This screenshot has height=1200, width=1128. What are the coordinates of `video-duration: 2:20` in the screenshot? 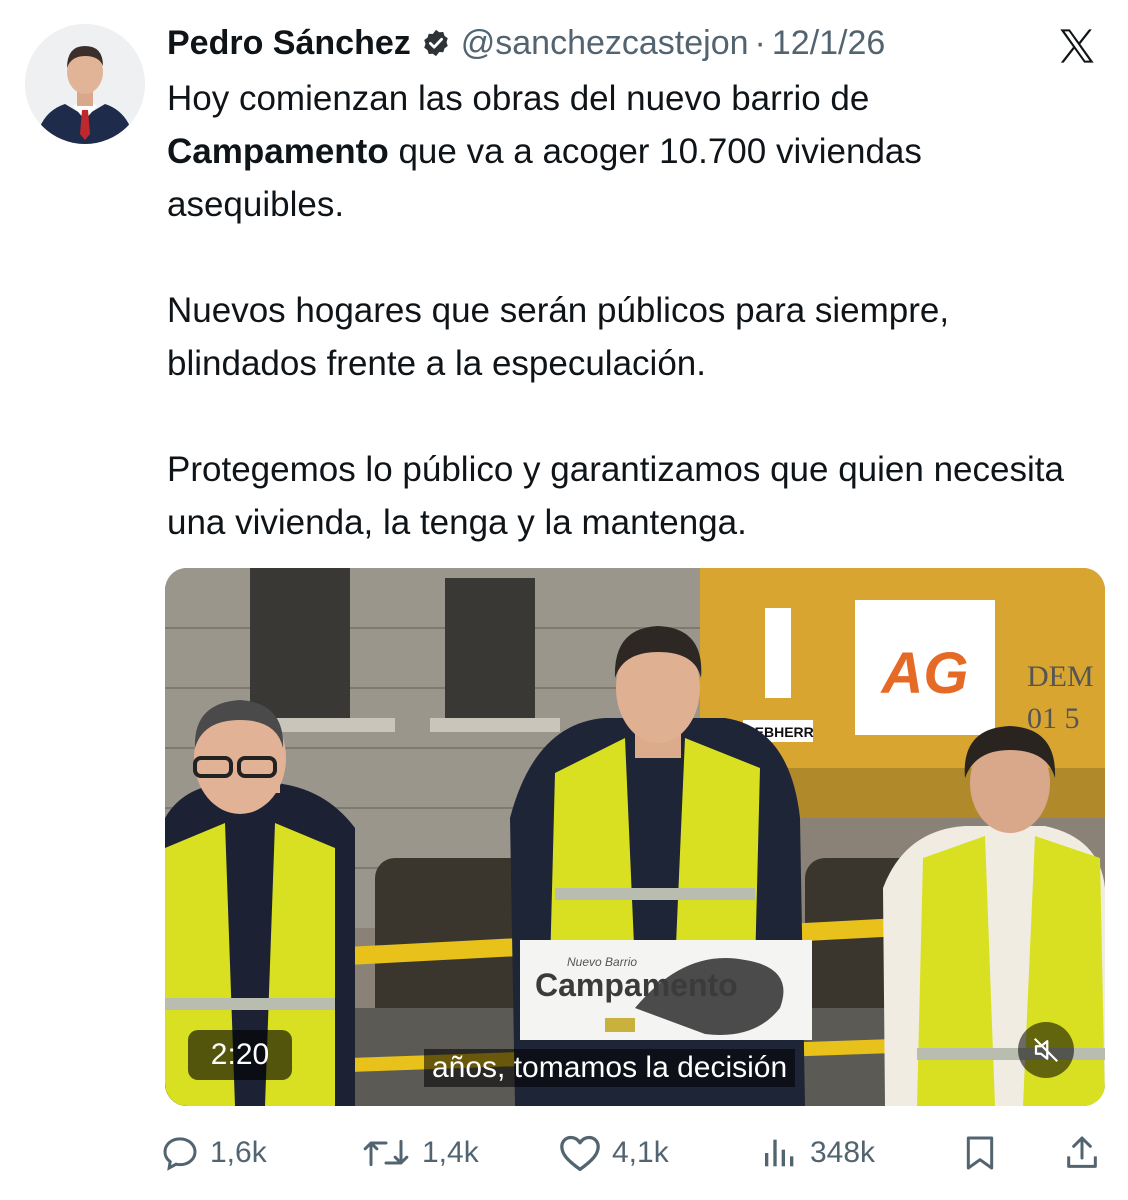 It's located at (240, 1055).